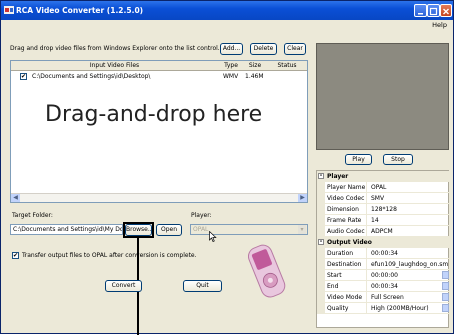 The width and height of the screenshot is (454, 335). What do you see at coordinates (383, 242) in the screenshot?
I see `category-output-video: - Output Video` at bounding box center [383, 242].